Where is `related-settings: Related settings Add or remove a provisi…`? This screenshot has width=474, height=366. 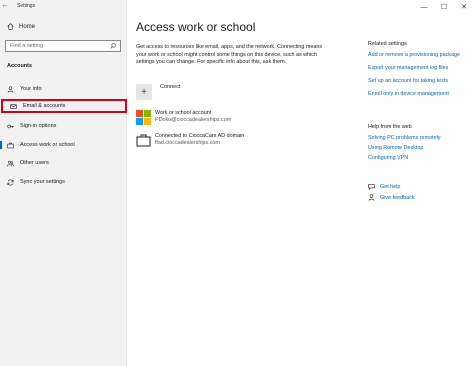 related-settings: Related settings Add or remove a provisi… is located at coordinates (420, 72).